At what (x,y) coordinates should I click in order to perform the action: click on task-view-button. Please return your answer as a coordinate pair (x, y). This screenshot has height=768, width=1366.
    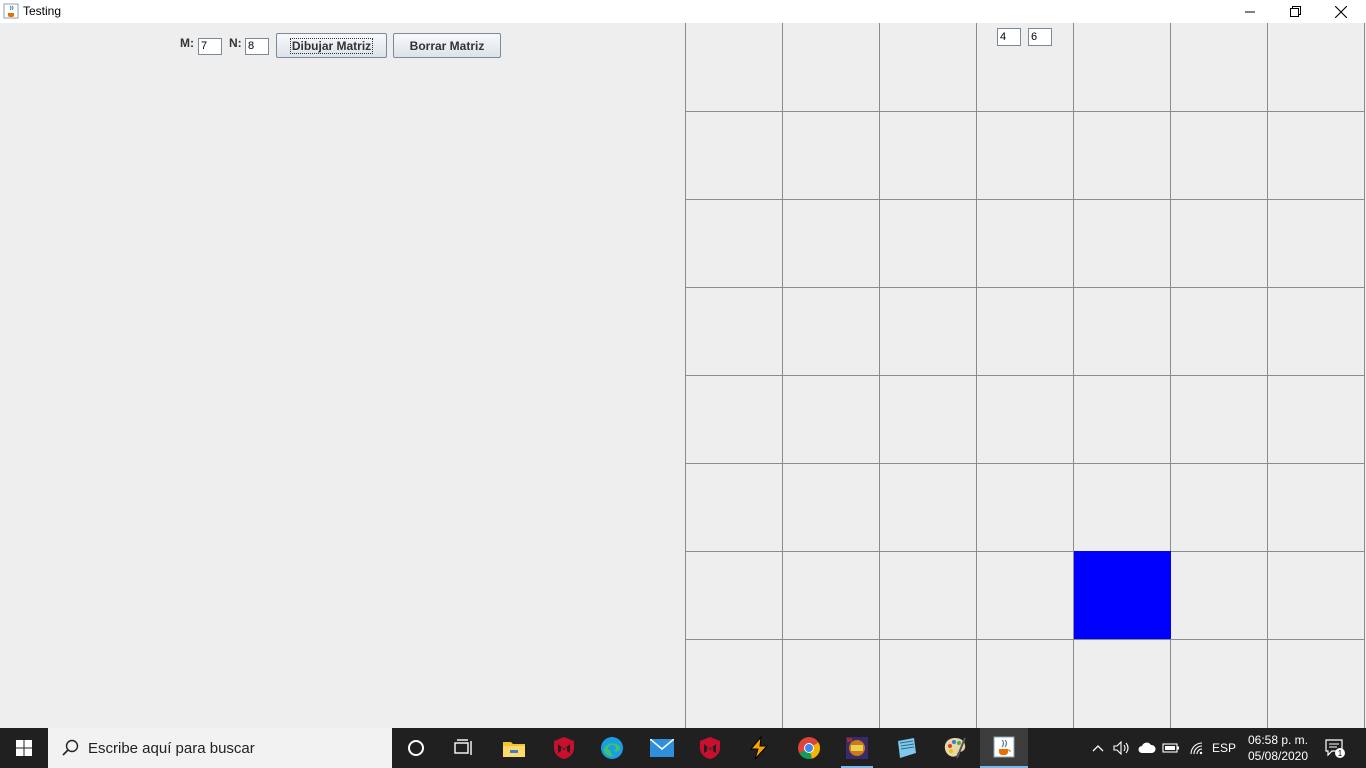
    Looking at the image, I should click on (464, 748).